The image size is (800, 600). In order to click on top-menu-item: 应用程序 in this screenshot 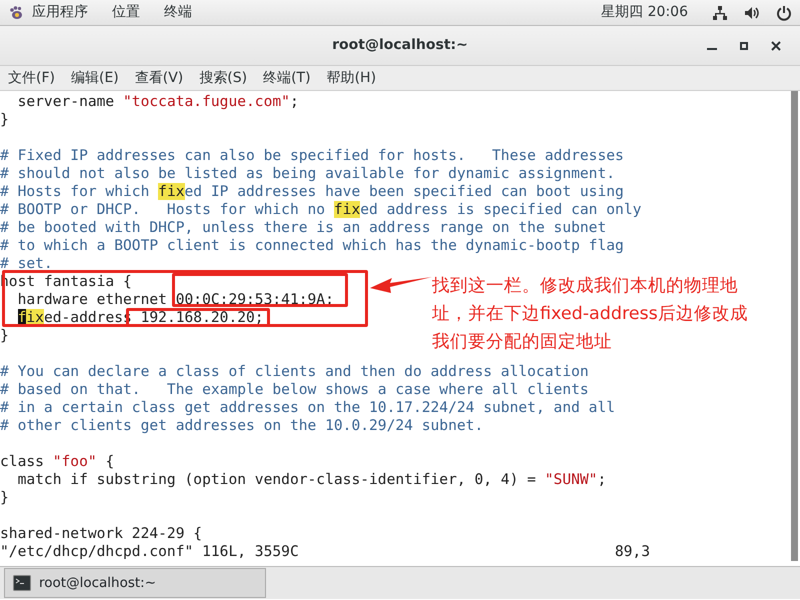, I will do `click(60, 12)`.